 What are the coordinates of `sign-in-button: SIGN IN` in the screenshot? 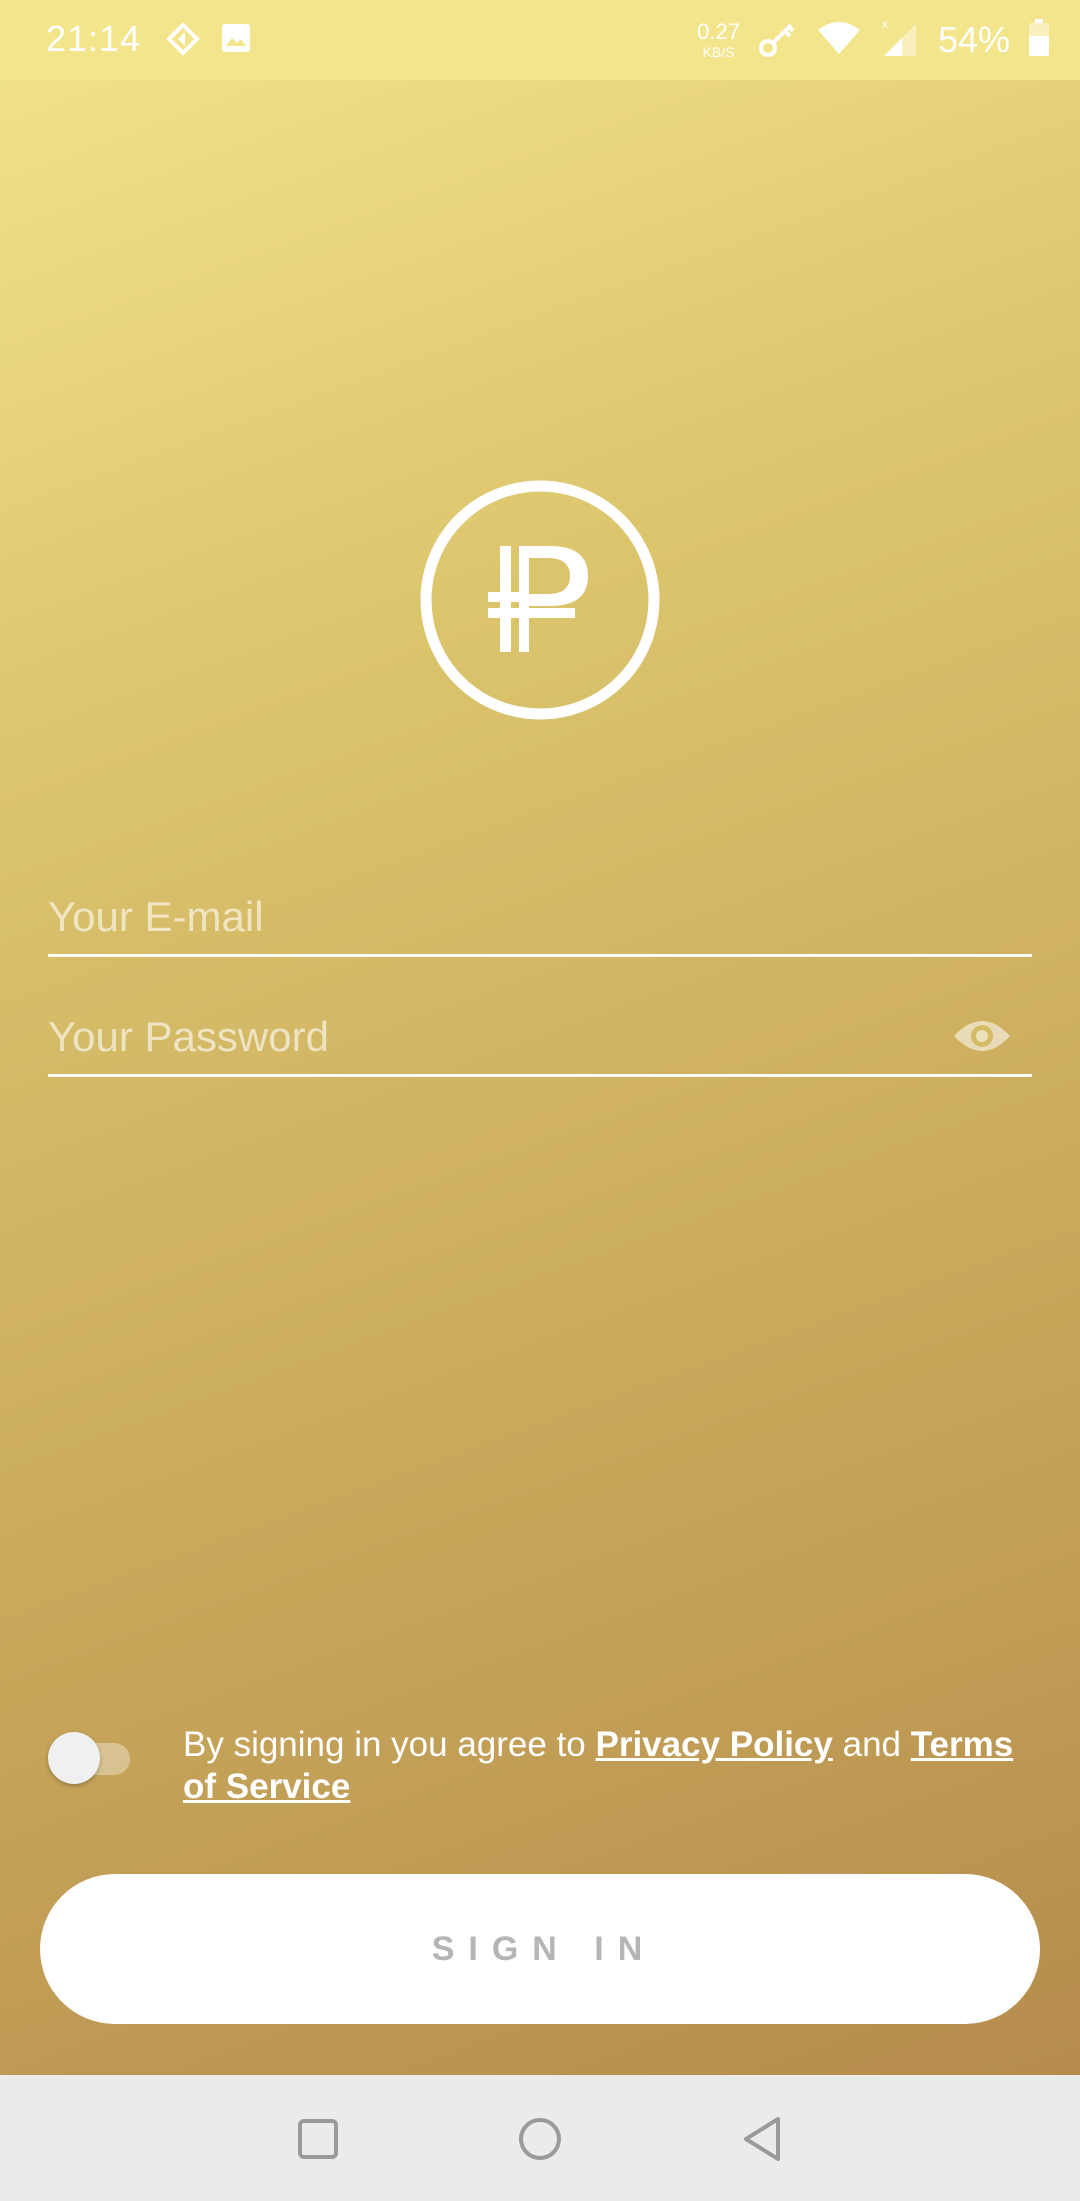 It's located at (540, 1949).